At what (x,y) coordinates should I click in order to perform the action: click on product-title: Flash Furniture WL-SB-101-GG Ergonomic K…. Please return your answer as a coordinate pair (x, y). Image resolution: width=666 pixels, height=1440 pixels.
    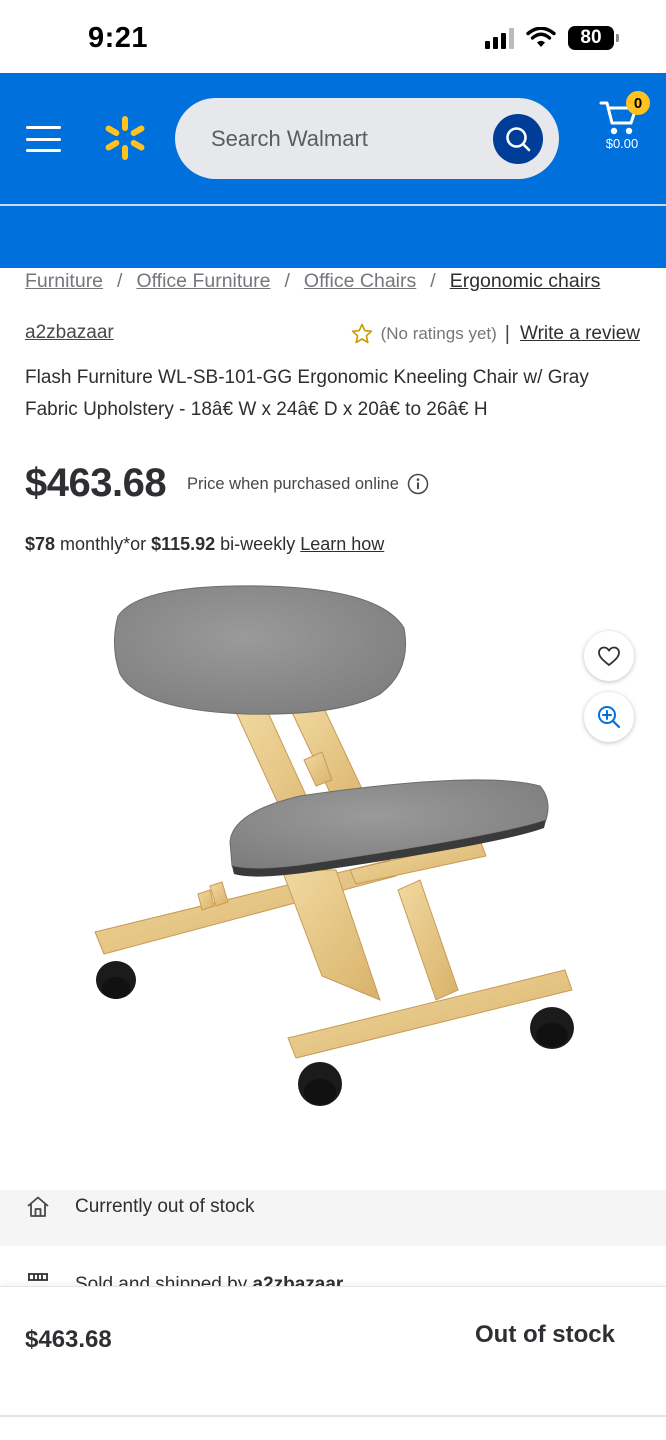
    Looking at the image, I should click on (307, 393).